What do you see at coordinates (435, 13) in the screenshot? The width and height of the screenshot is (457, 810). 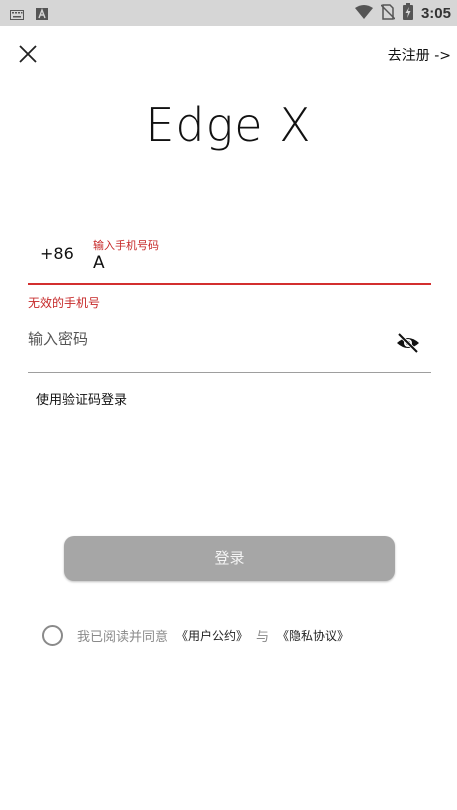 I see `status-time: 3:05` at bounding box center [435, 13].